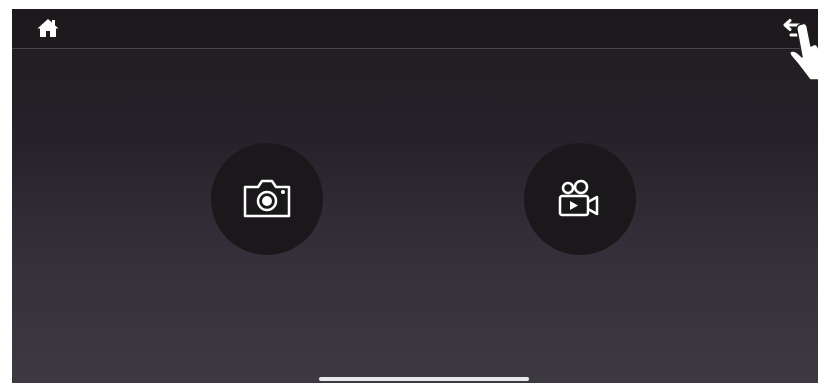 This screenshot has width=818, height=383. I want to click on camera-icon, so click(267, 198).